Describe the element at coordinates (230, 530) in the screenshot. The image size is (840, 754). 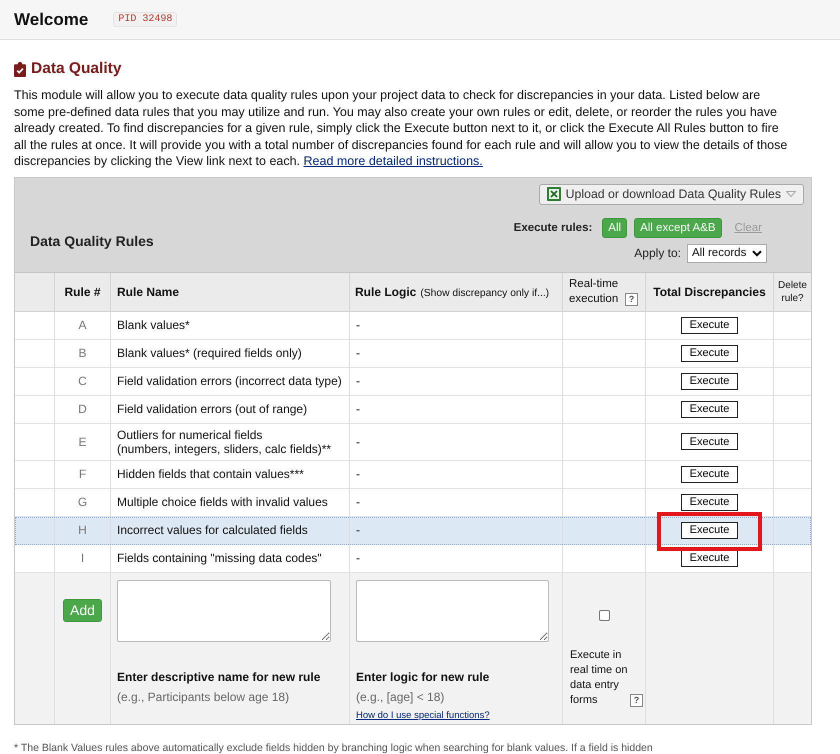
I see `rule-name-cell: Incorrect values for calculated fields` at that location.